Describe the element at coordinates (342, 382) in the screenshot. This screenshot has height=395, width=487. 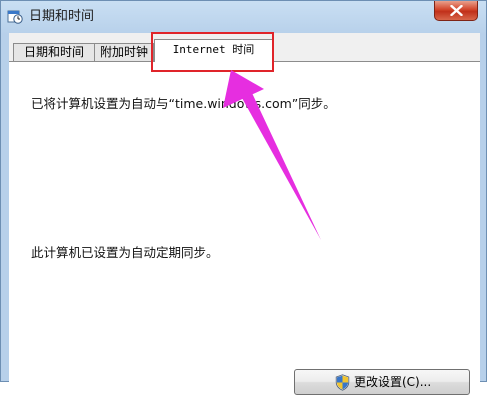
I see `uac-shield-icon` at that location.